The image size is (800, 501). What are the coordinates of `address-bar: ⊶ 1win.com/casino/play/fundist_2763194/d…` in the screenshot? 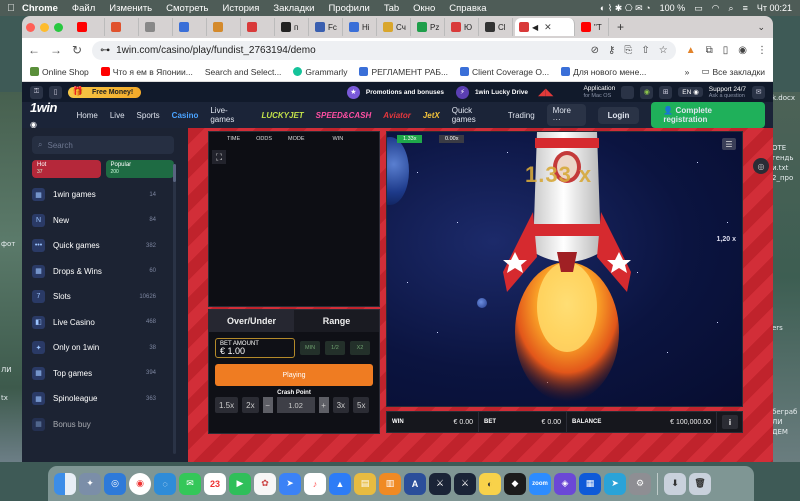 It's located at (384, 50).